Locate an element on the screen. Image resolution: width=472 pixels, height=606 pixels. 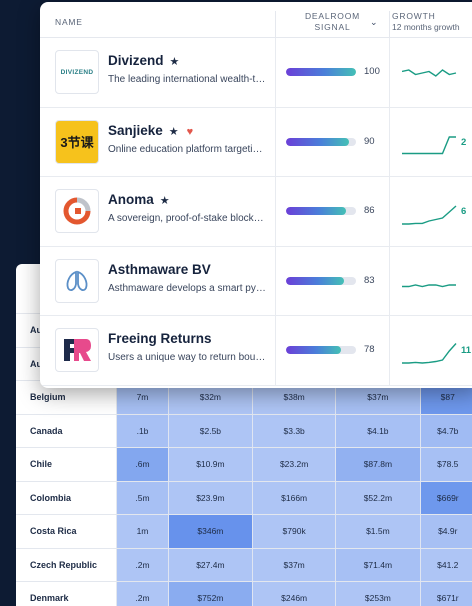
sanjieke-logo: 3节课 is located at coordinates (77, 141).